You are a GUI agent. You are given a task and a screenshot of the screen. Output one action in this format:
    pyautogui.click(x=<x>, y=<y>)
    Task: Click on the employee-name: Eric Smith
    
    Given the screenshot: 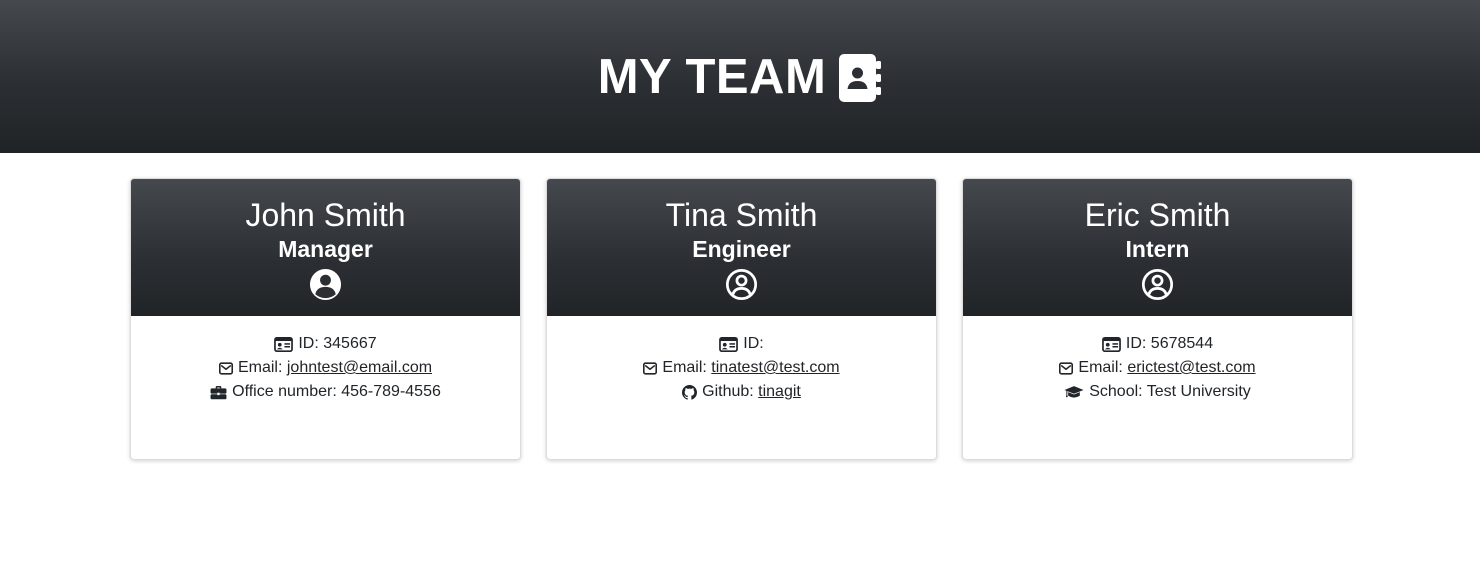 What is the action you would take?
    pyautogui.click(x=1157, y=215)
    